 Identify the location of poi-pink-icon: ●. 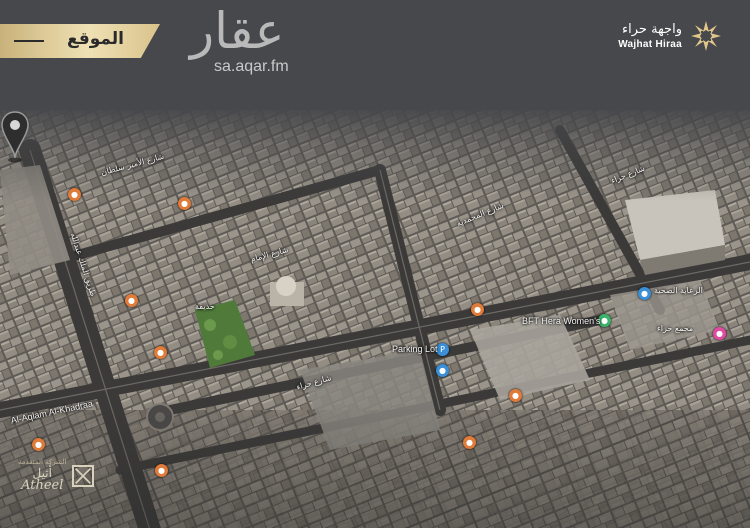
(719, 333).